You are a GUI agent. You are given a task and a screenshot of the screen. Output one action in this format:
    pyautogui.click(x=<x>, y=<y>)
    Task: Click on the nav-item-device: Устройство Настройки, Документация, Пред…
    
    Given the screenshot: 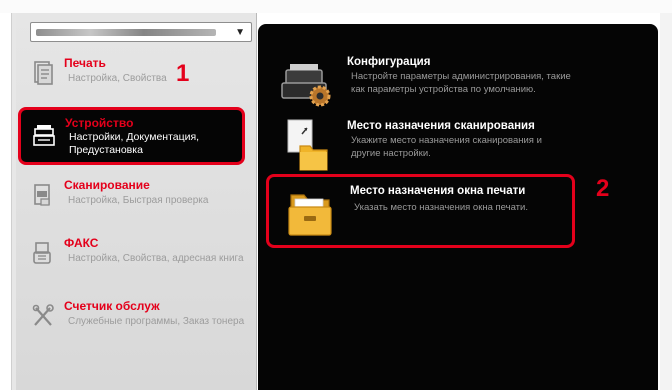 What is the action you would take?
    pyautogui.click(x=131, y=136)
    